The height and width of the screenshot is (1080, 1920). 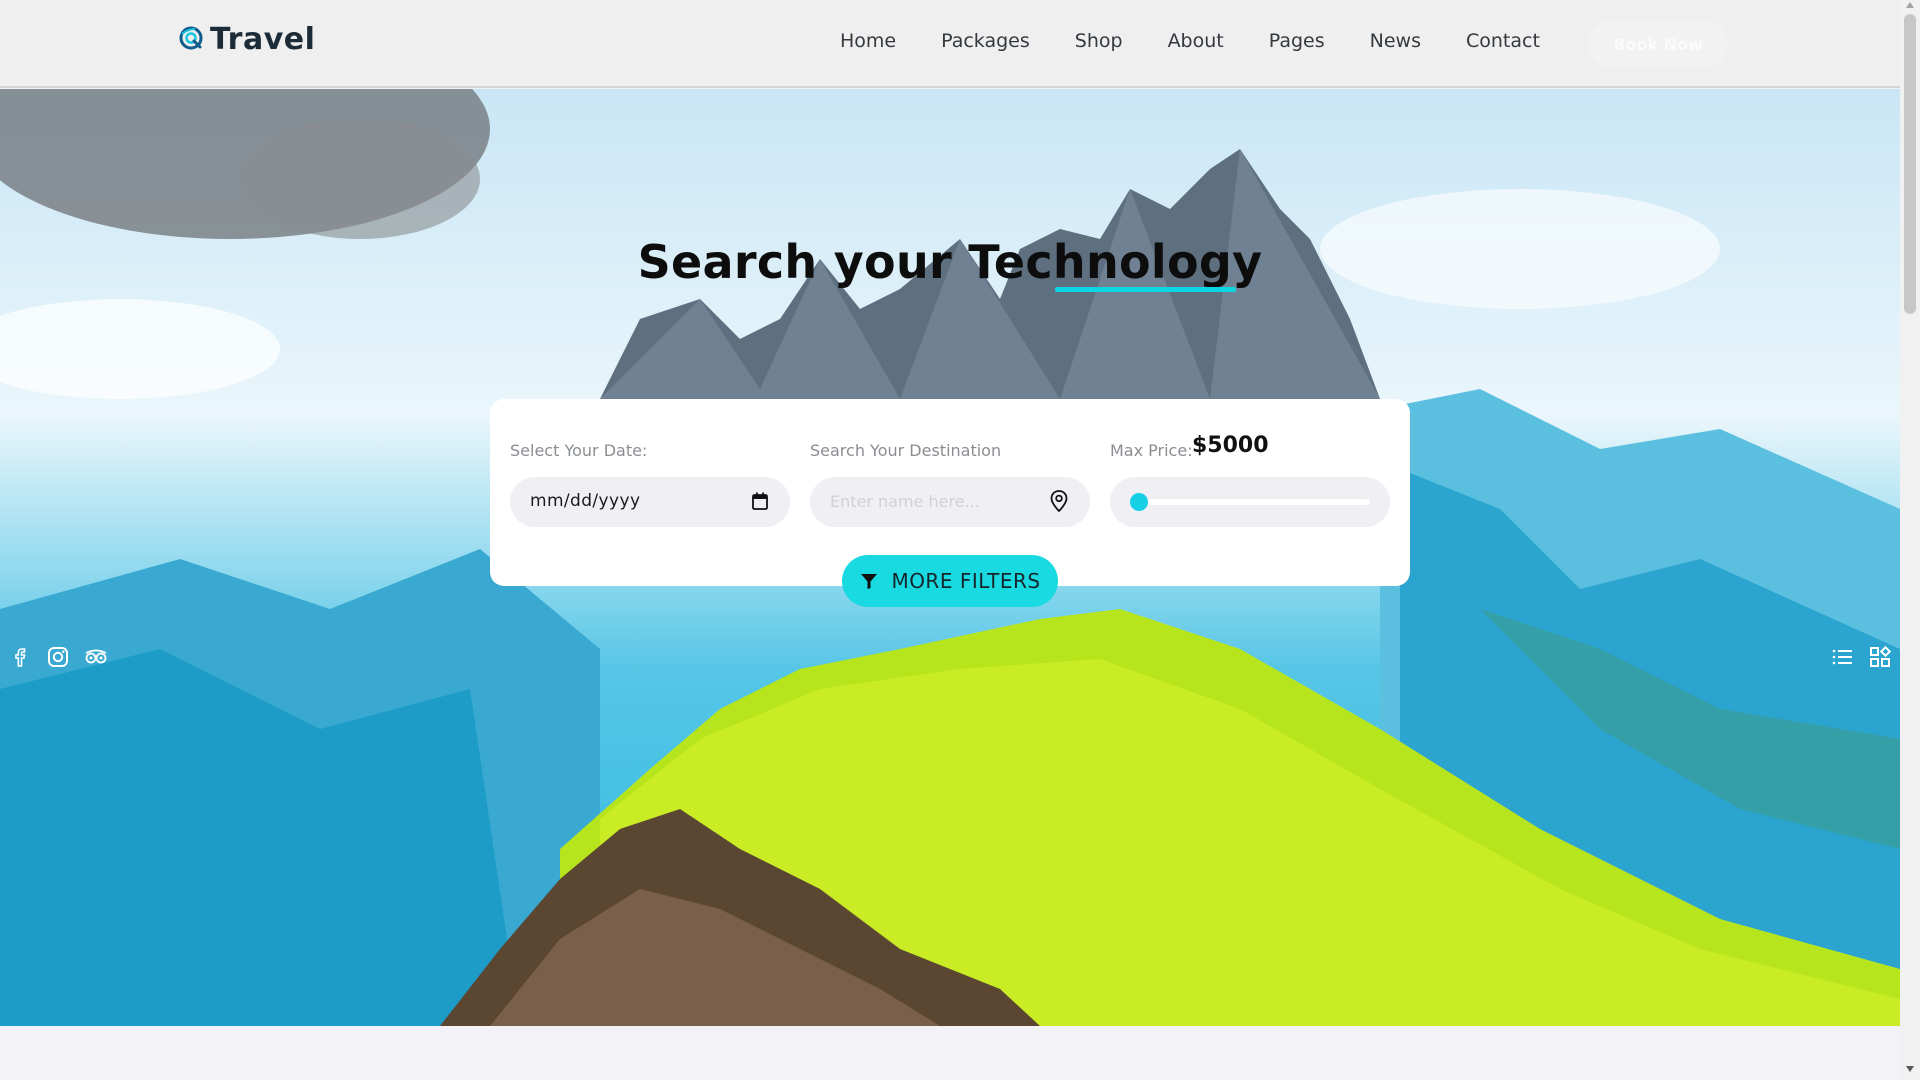 I want to click on location-pin-icon, so click(x=1059, y=501).